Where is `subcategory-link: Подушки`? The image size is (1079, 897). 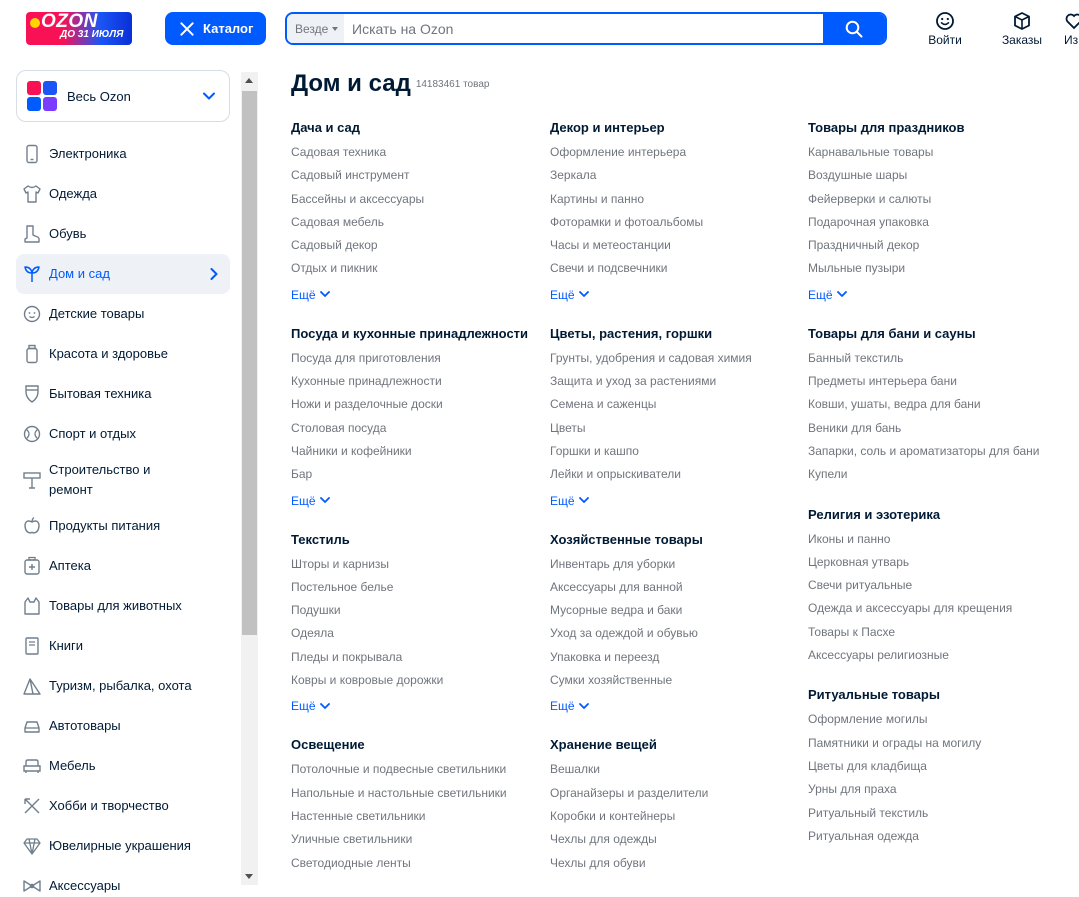
subcategory-link: Подушки is located at coordinates (416, 610).